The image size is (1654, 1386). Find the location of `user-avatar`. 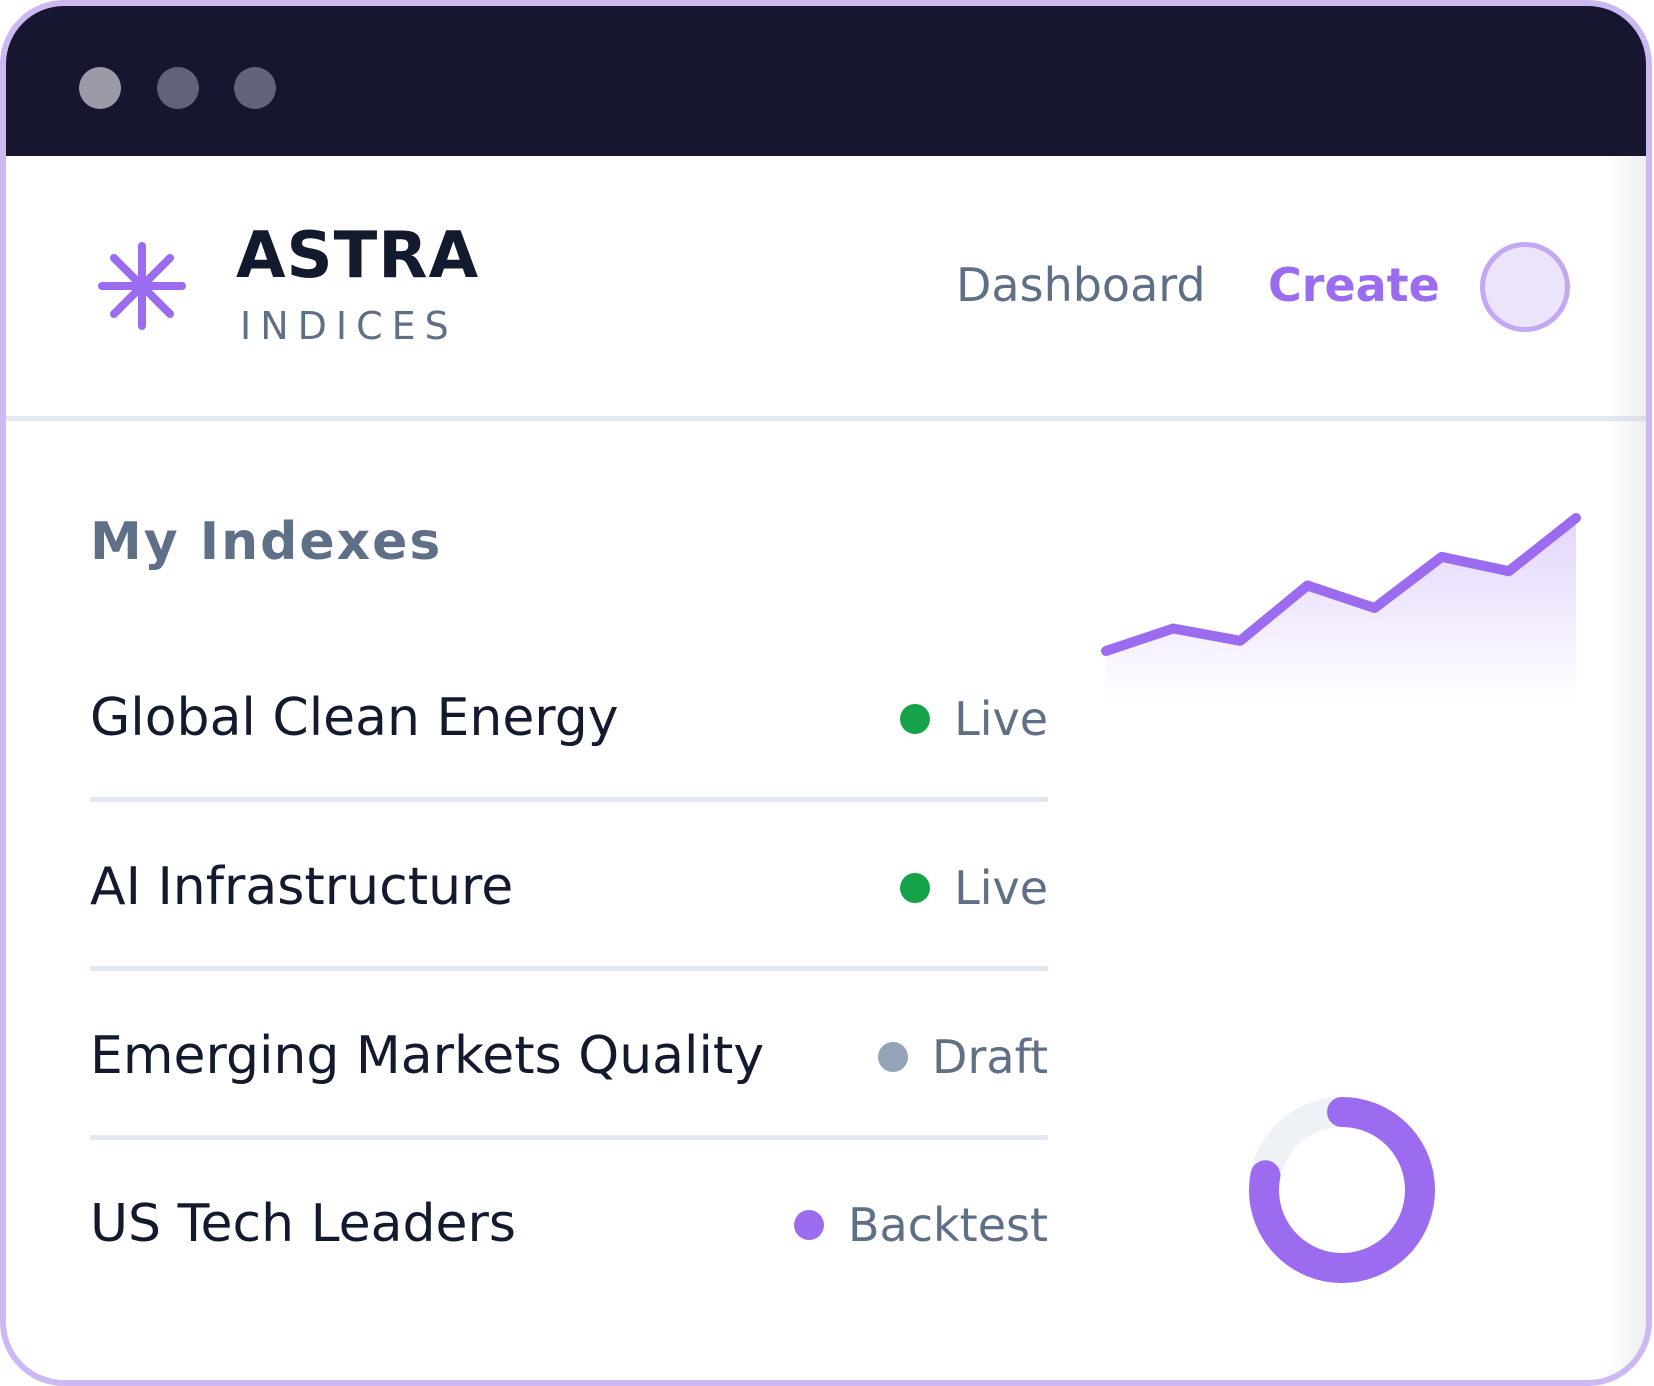

user-avatar is located at coordinates (1525, 287).